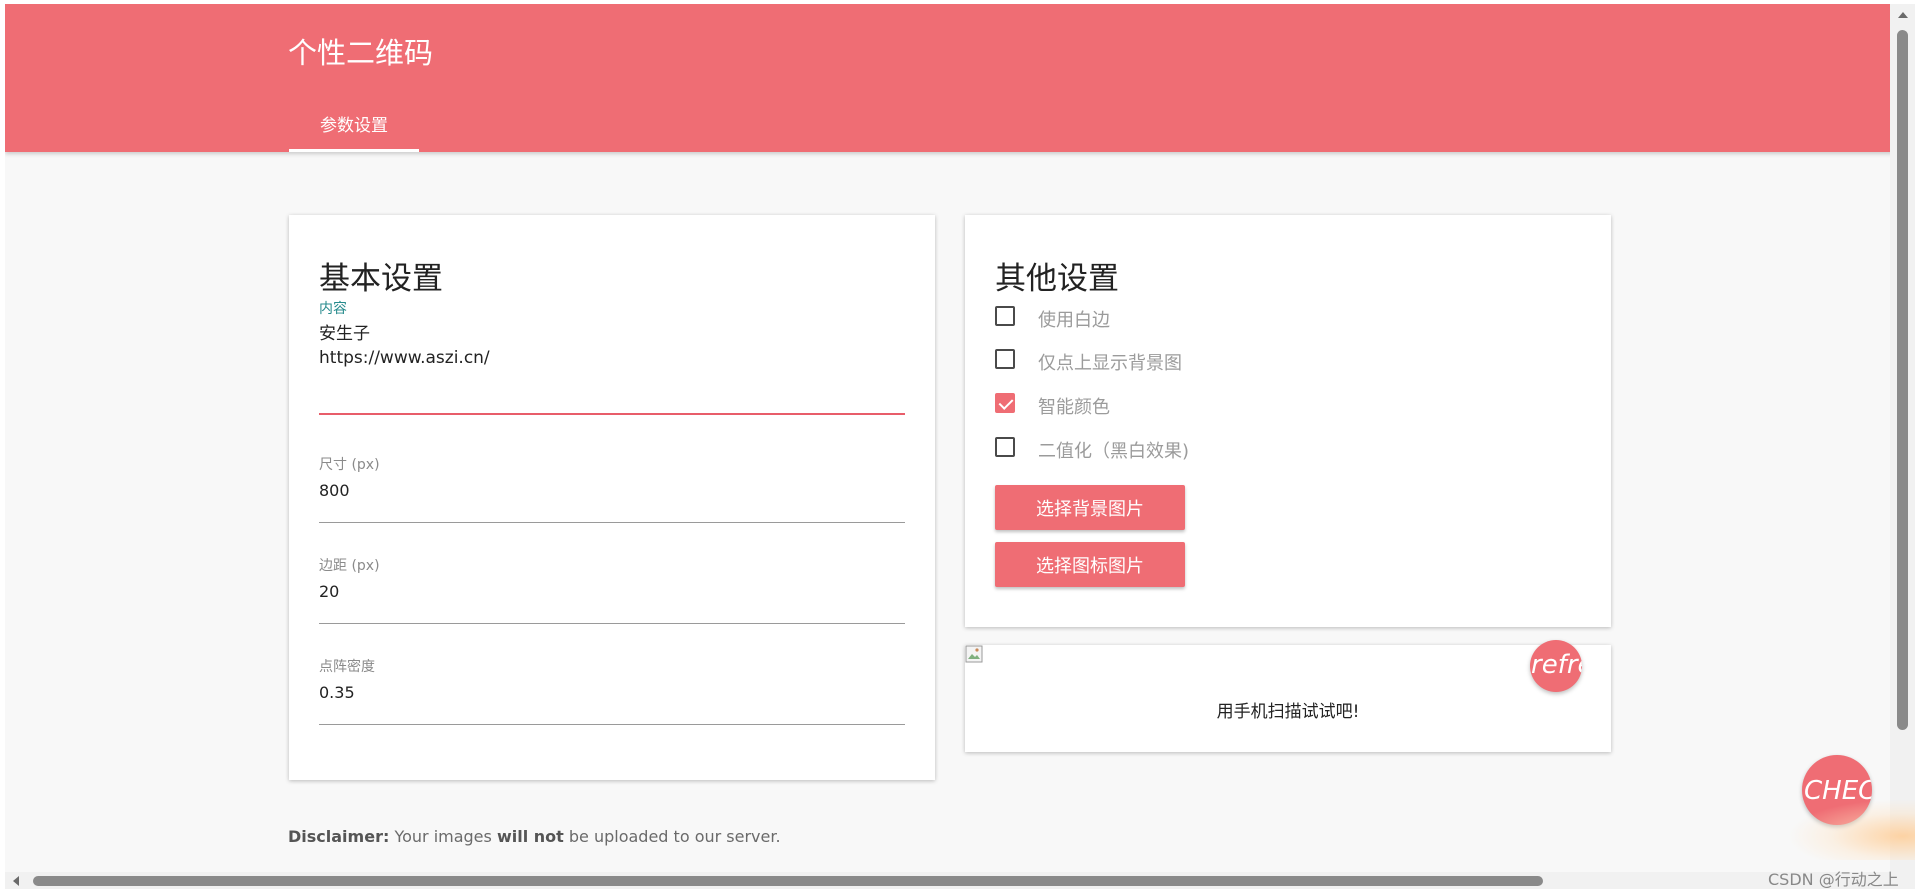 Image resolution: width=1920 pixels, height=893 pixels. Describe the element at coordinates (1005, 447) in the screenshot. I see `binarize-checkbox` at that location.